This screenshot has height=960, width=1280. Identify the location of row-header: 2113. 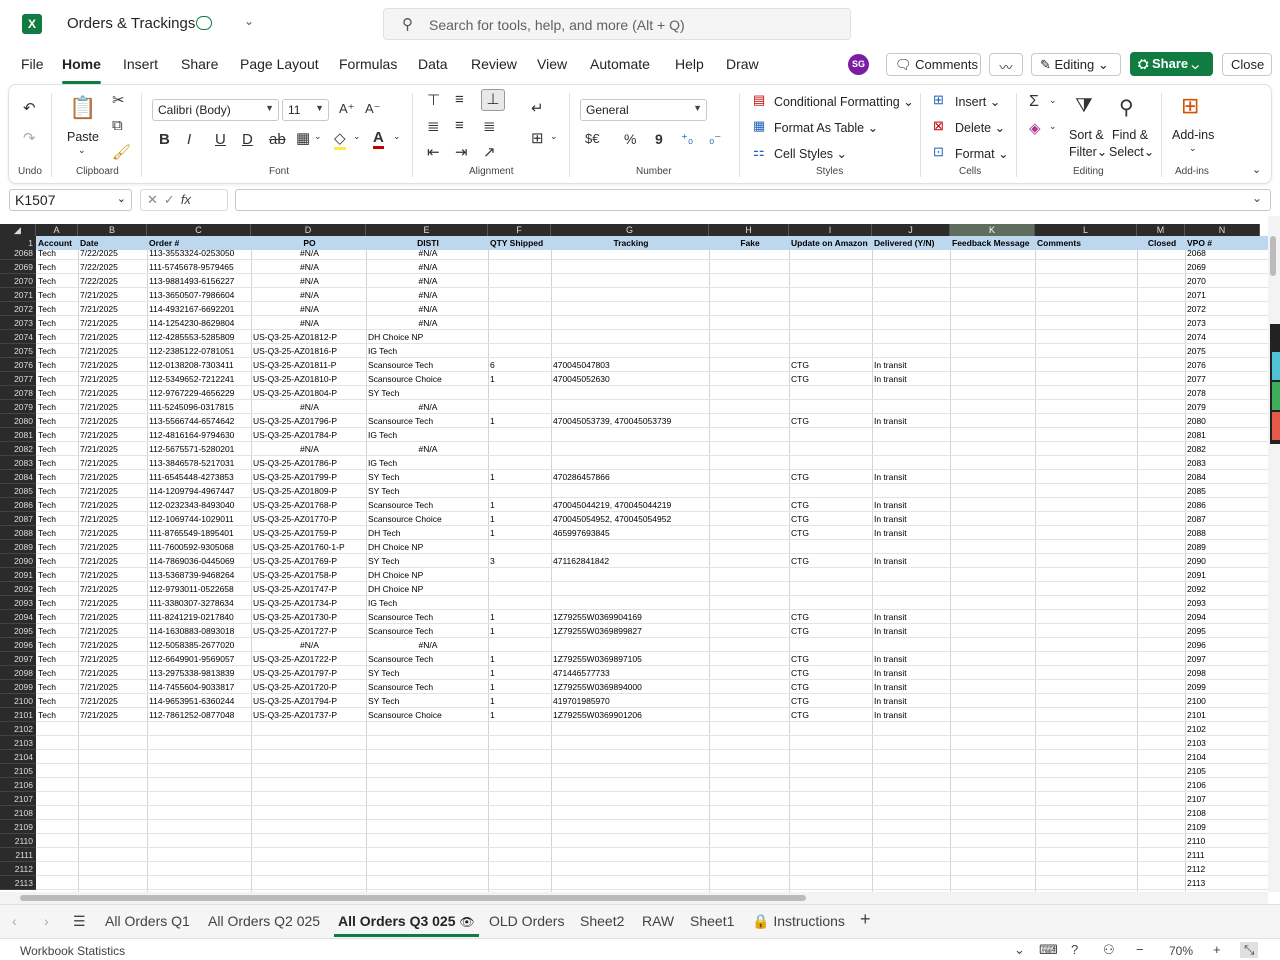
(18, 883).